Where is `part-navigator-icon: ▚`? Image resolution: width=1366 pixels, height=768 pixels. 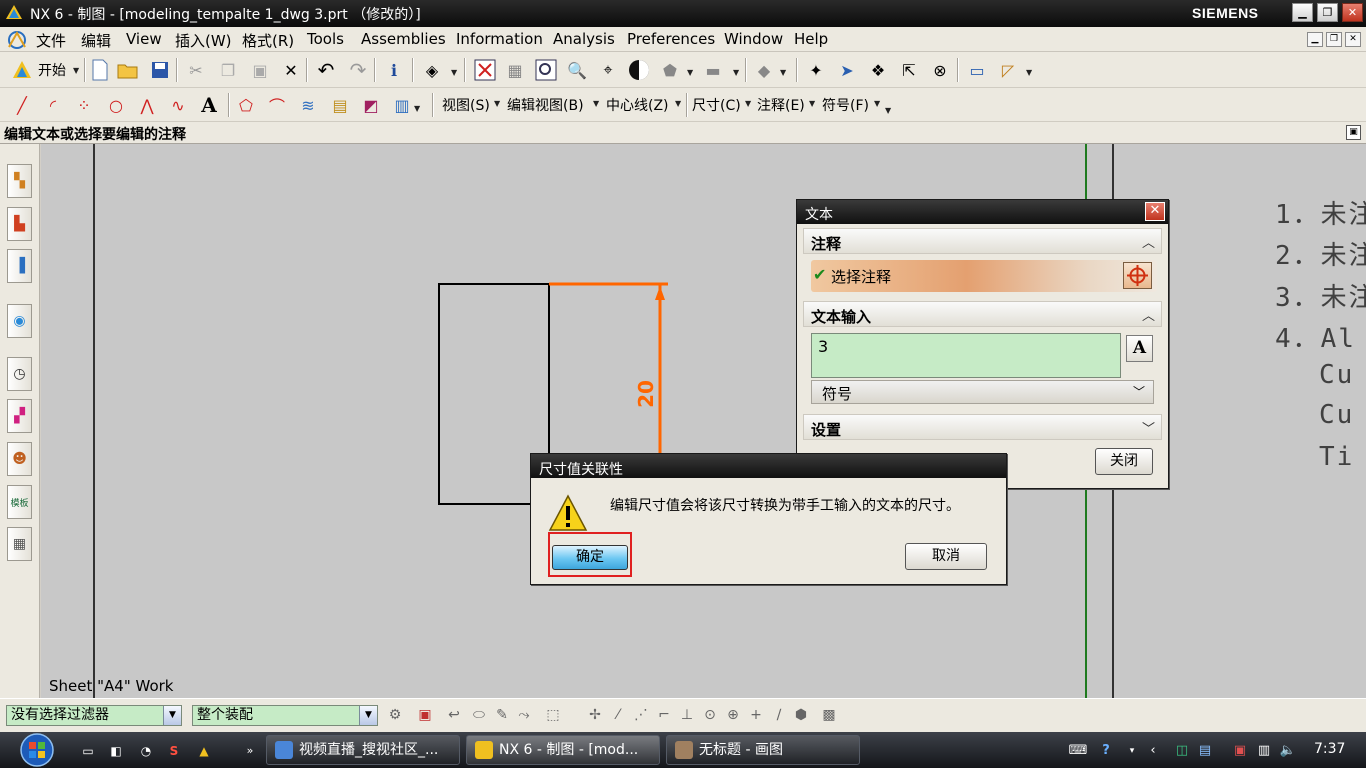
part-navigator-icon: ▚ is located at coordinates (19, 181).